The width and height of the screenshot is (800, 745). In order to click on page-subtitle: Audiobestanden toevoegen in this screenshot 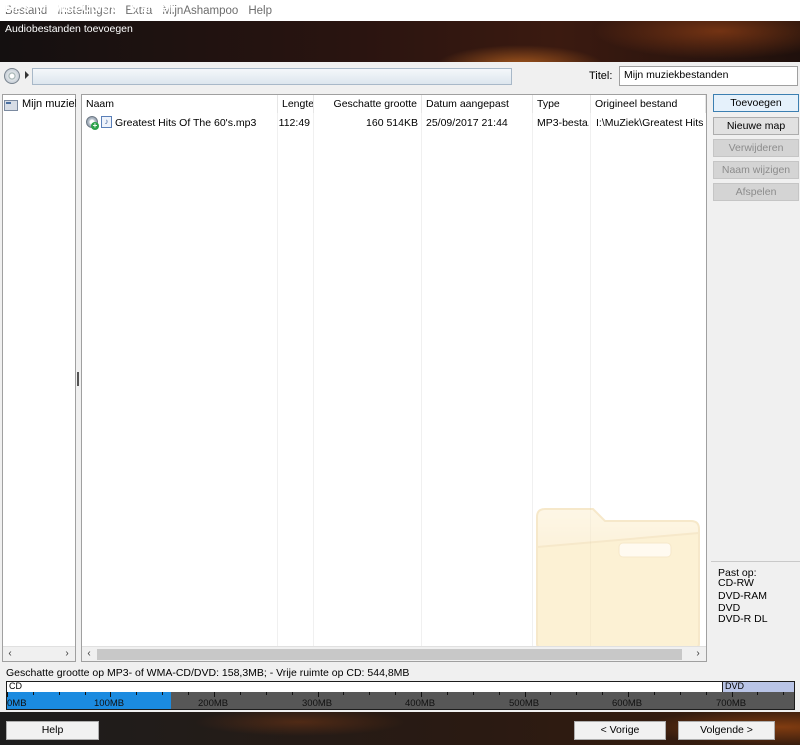, I will do `click(69, 29)`.